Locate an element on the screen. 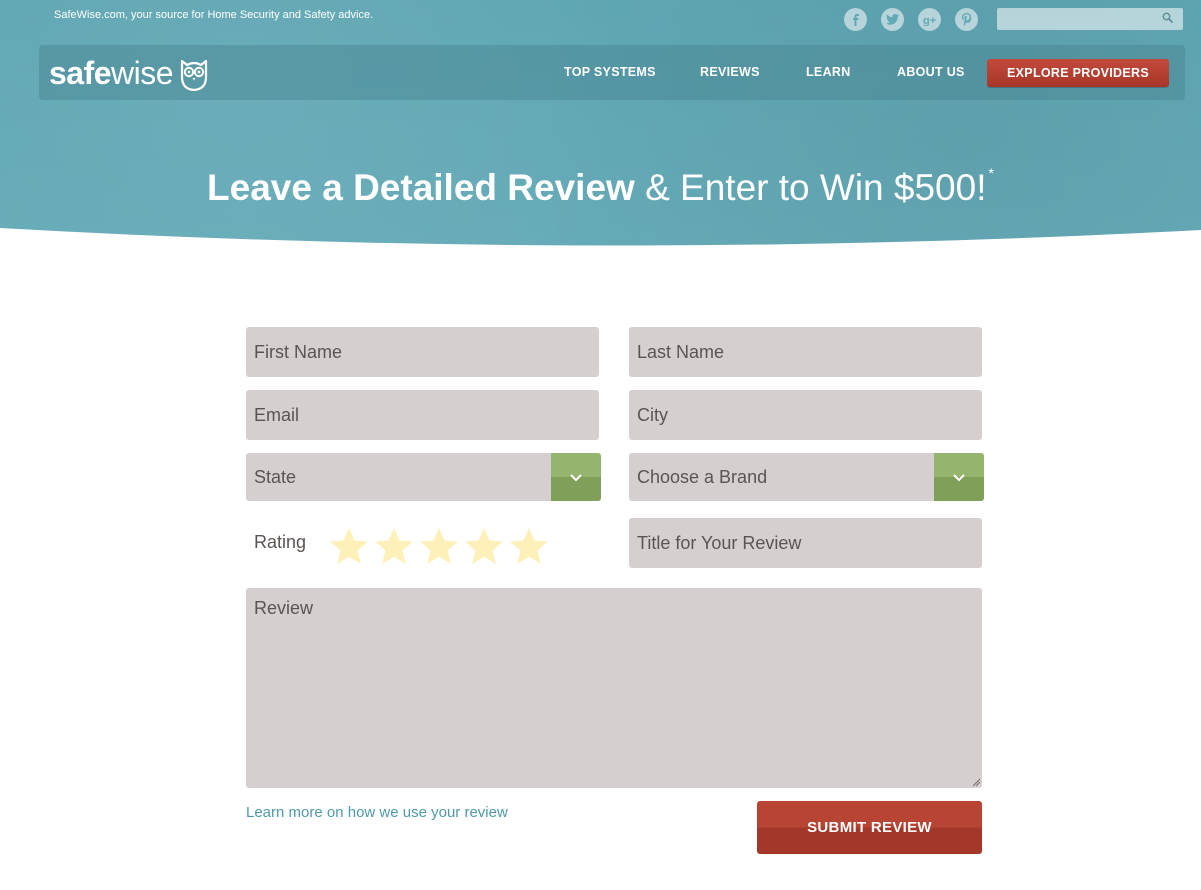 The width and height of the screenshot is (1201, 890). review-title-field: Title for Your Review is located at coordinates (805, 543).